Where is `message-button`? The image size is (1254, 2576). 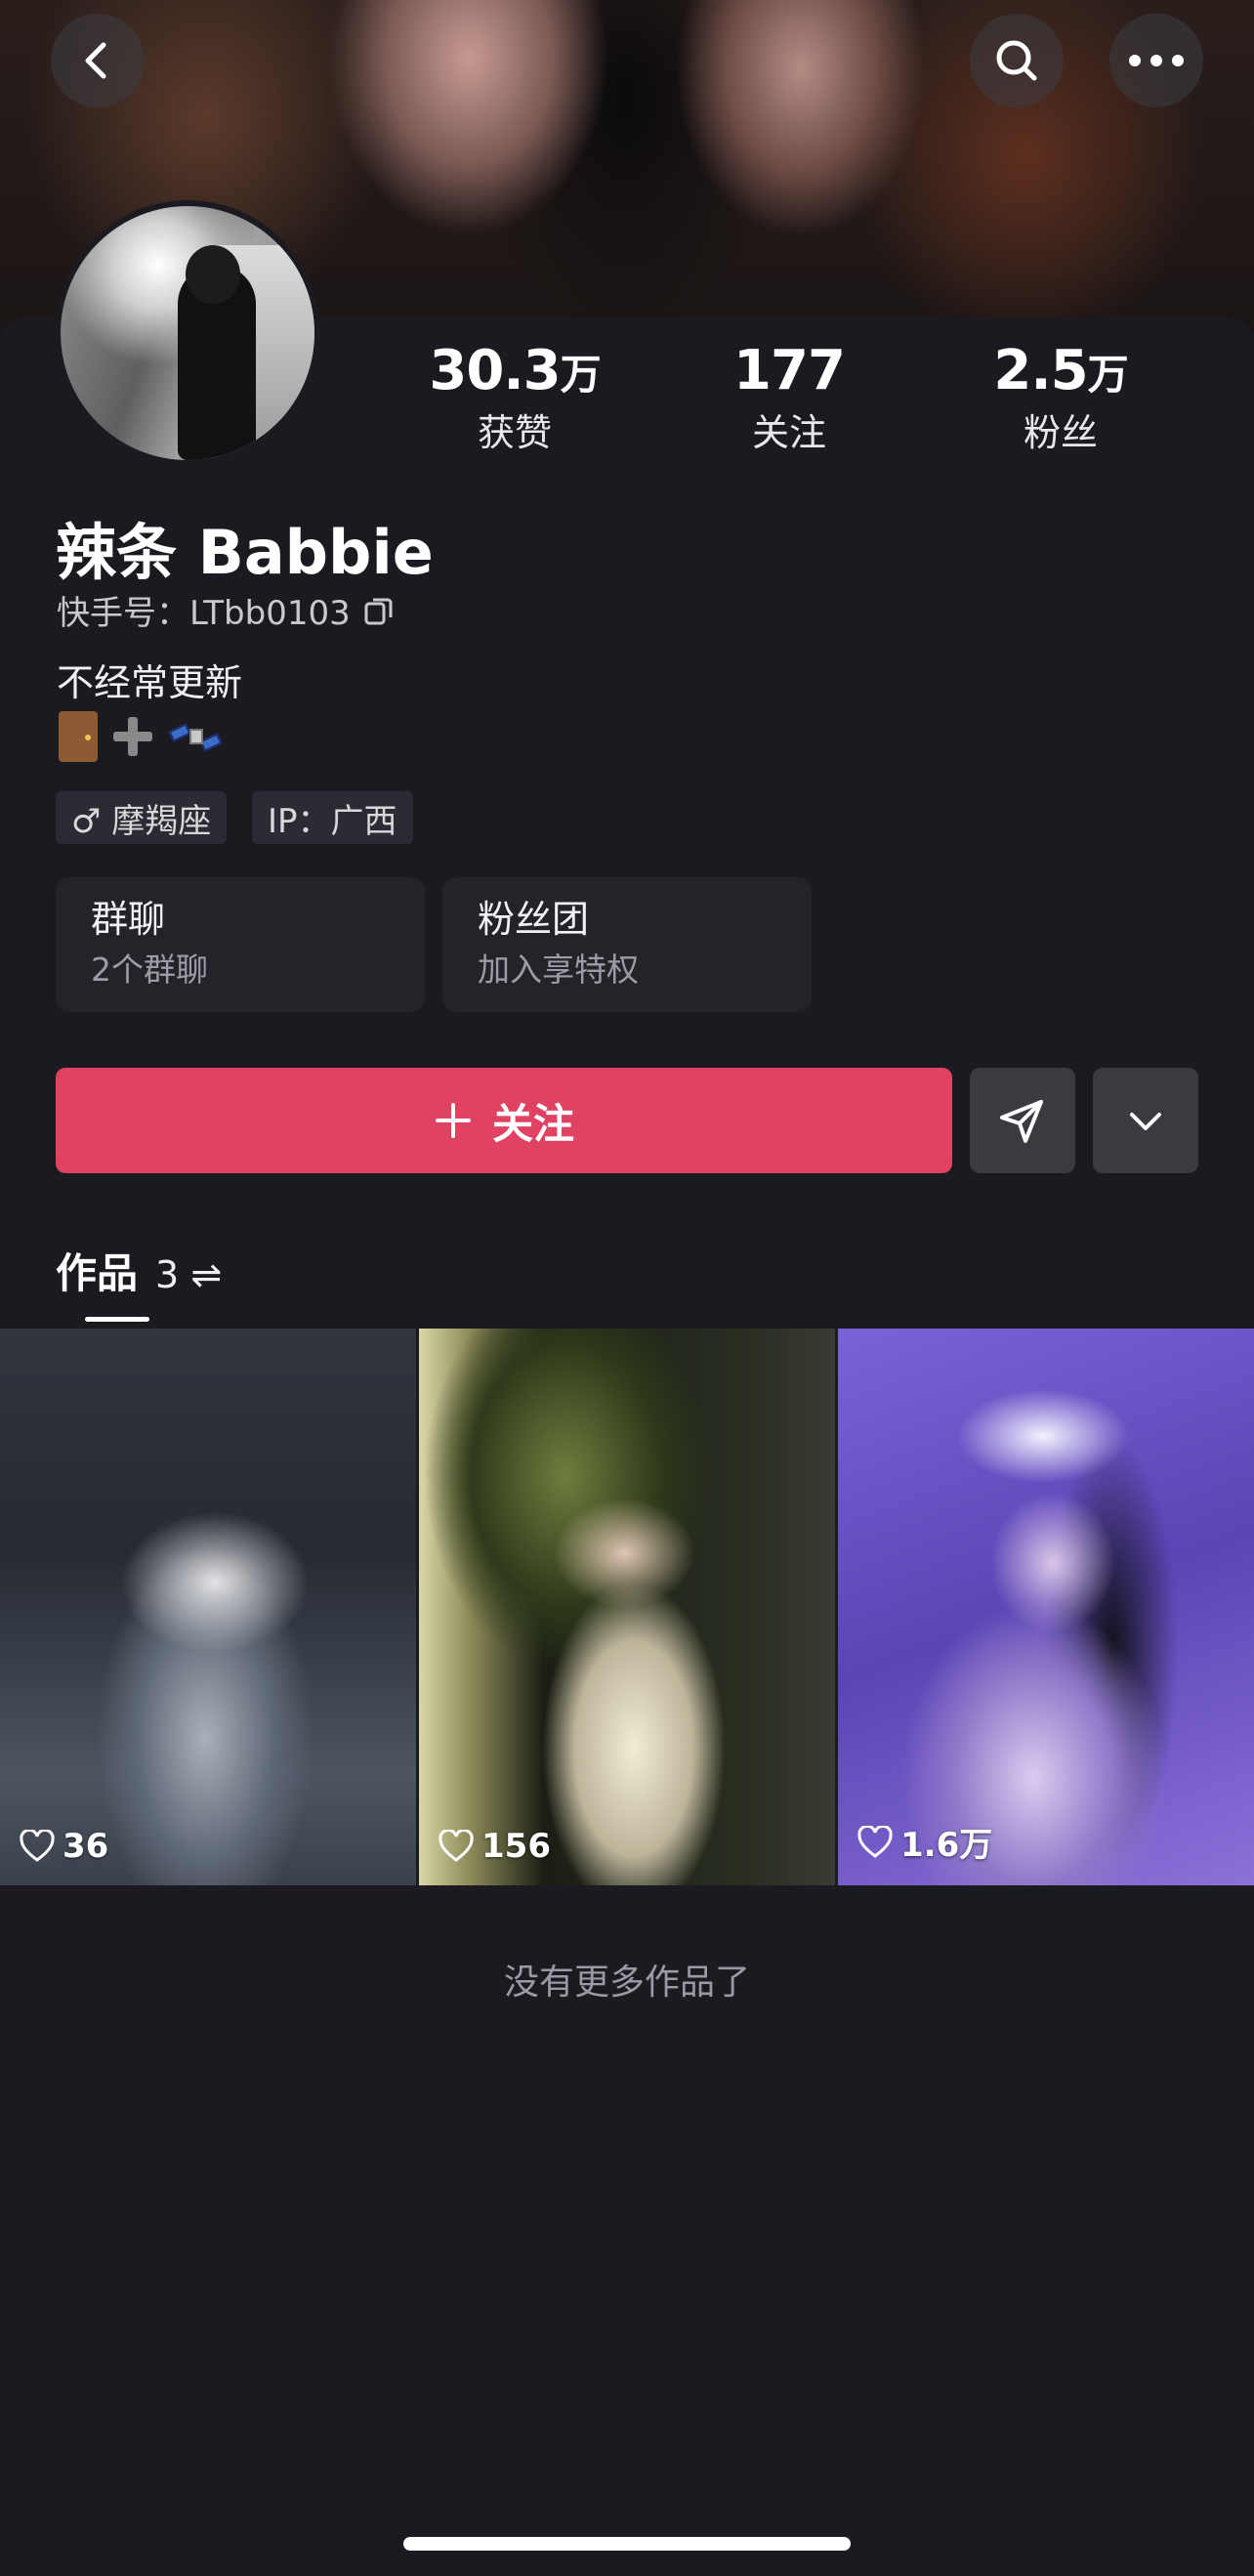 message-button is located at coordinates (1022, 1120).